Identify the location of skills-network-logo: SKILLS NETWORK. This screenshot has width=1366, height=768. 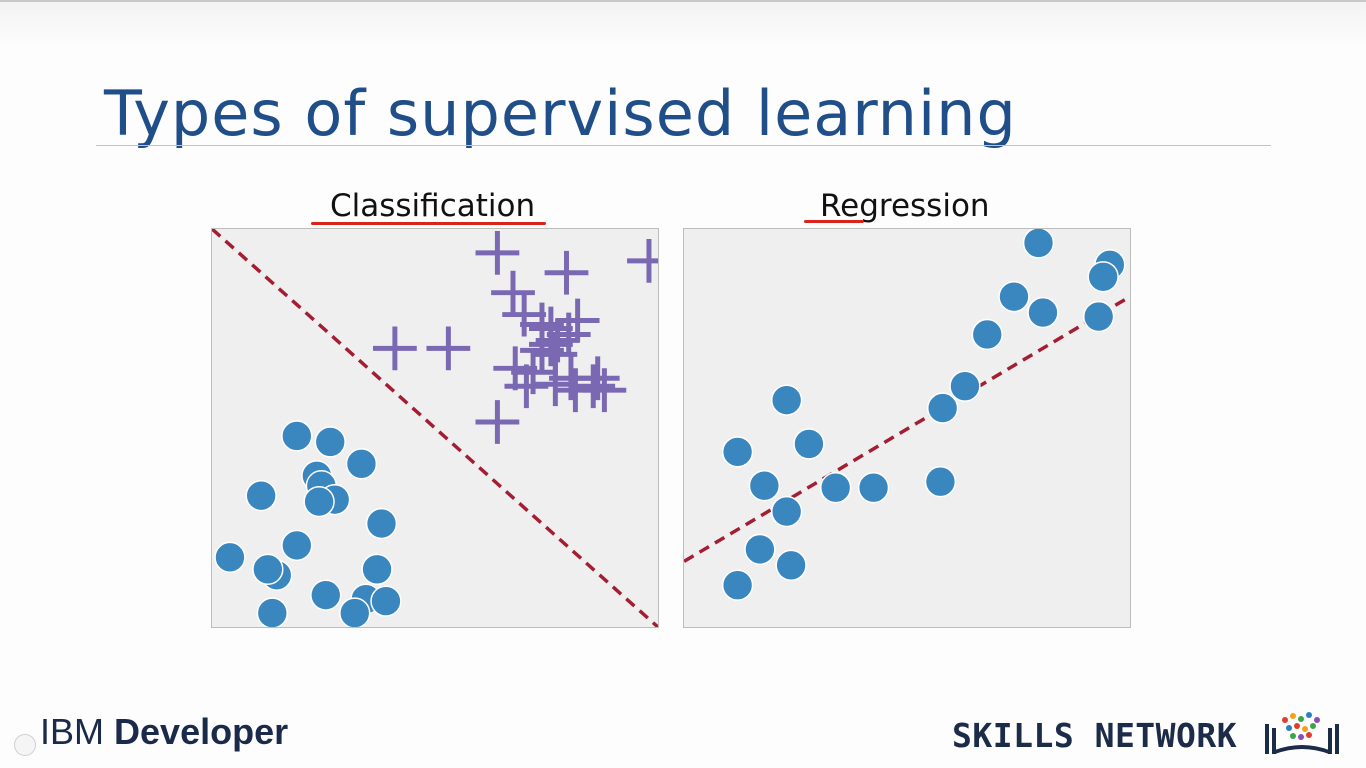
(1095, 735).